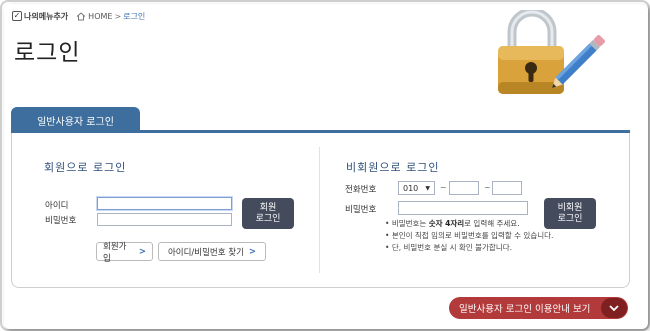 This screenshot has width=650, height=331. What do you see at coordinates (361, 210) in the screenshot?
I see `guest-password-label: 비밀번호` at bounding box center [361, 210].